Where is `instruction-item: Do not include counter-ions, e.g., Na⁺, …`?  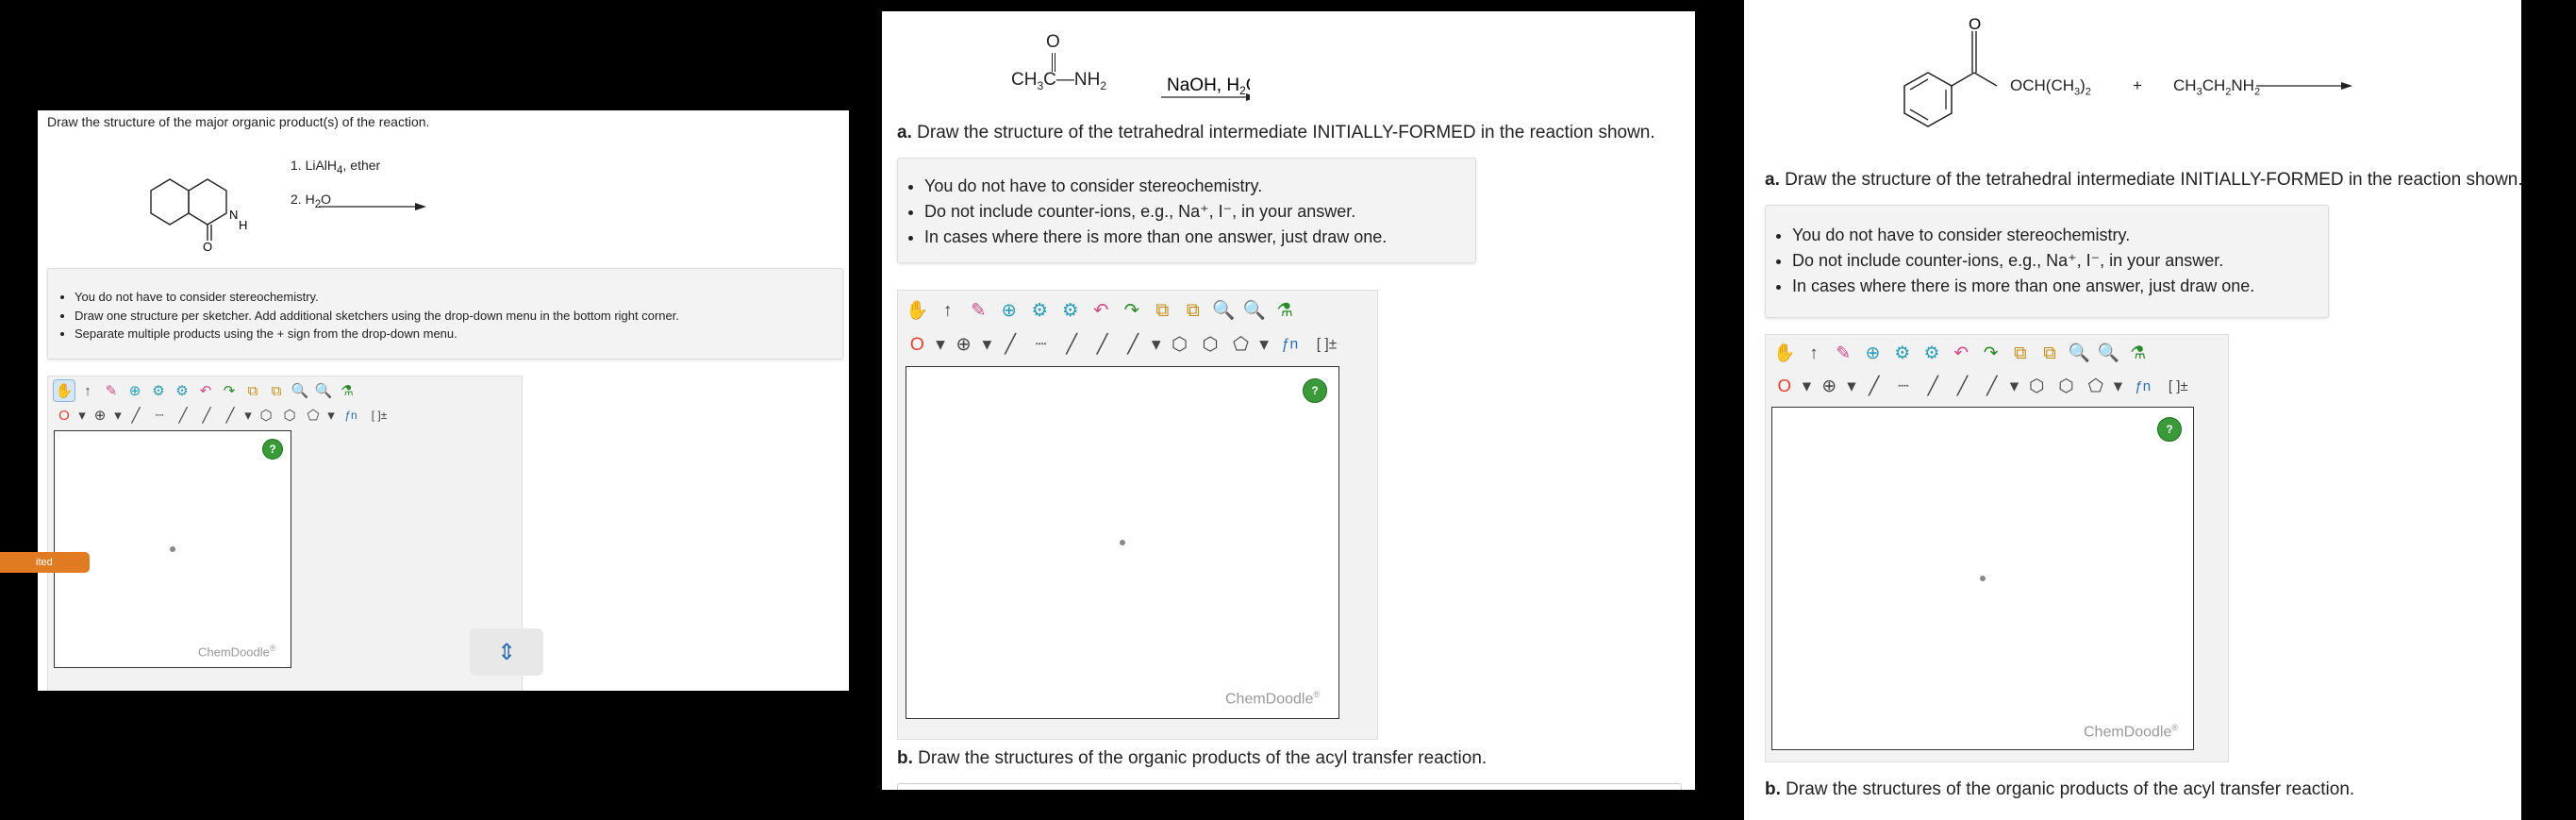
instruction-item: Do not include counter-ions, e.g., Na⁺, … is located at coordinates (2060, 261).